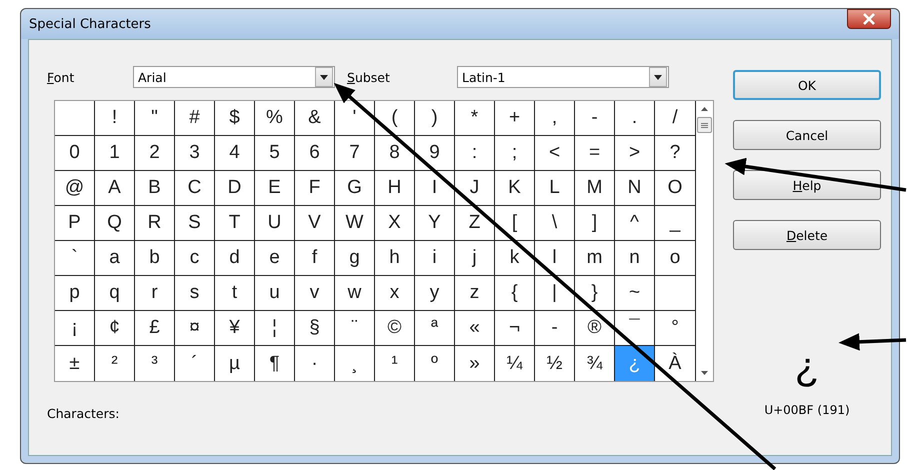  I want to click on character-cell: ´, so click(195, 363).